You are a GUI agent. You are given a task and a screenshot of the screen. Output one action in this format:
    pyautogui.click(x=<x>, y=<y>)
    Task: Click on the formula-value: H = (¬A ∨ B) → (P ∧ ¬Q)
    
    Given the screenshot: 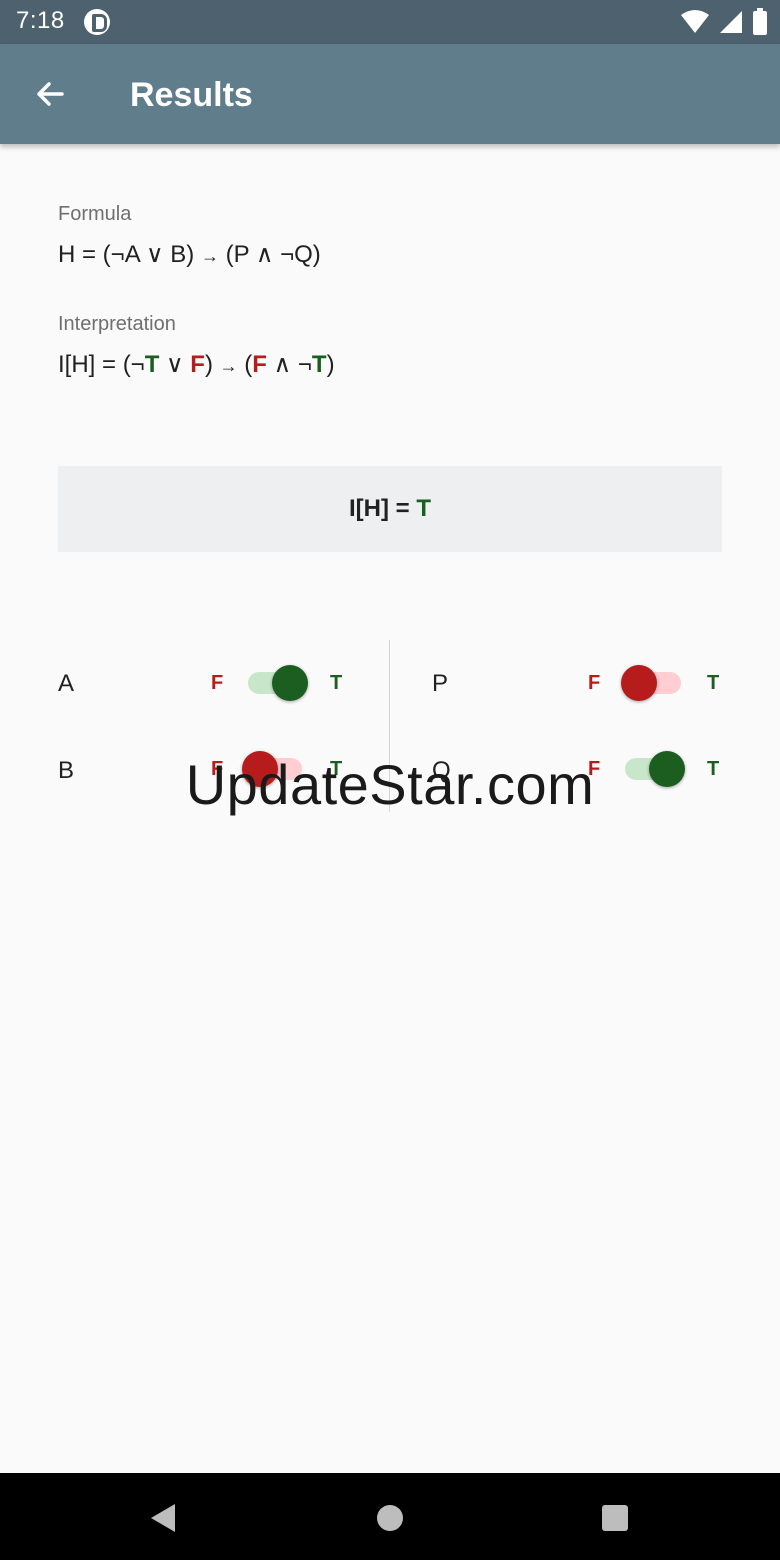 What is the action you would take?
    pyautogui.click(x=189, y=254)
    